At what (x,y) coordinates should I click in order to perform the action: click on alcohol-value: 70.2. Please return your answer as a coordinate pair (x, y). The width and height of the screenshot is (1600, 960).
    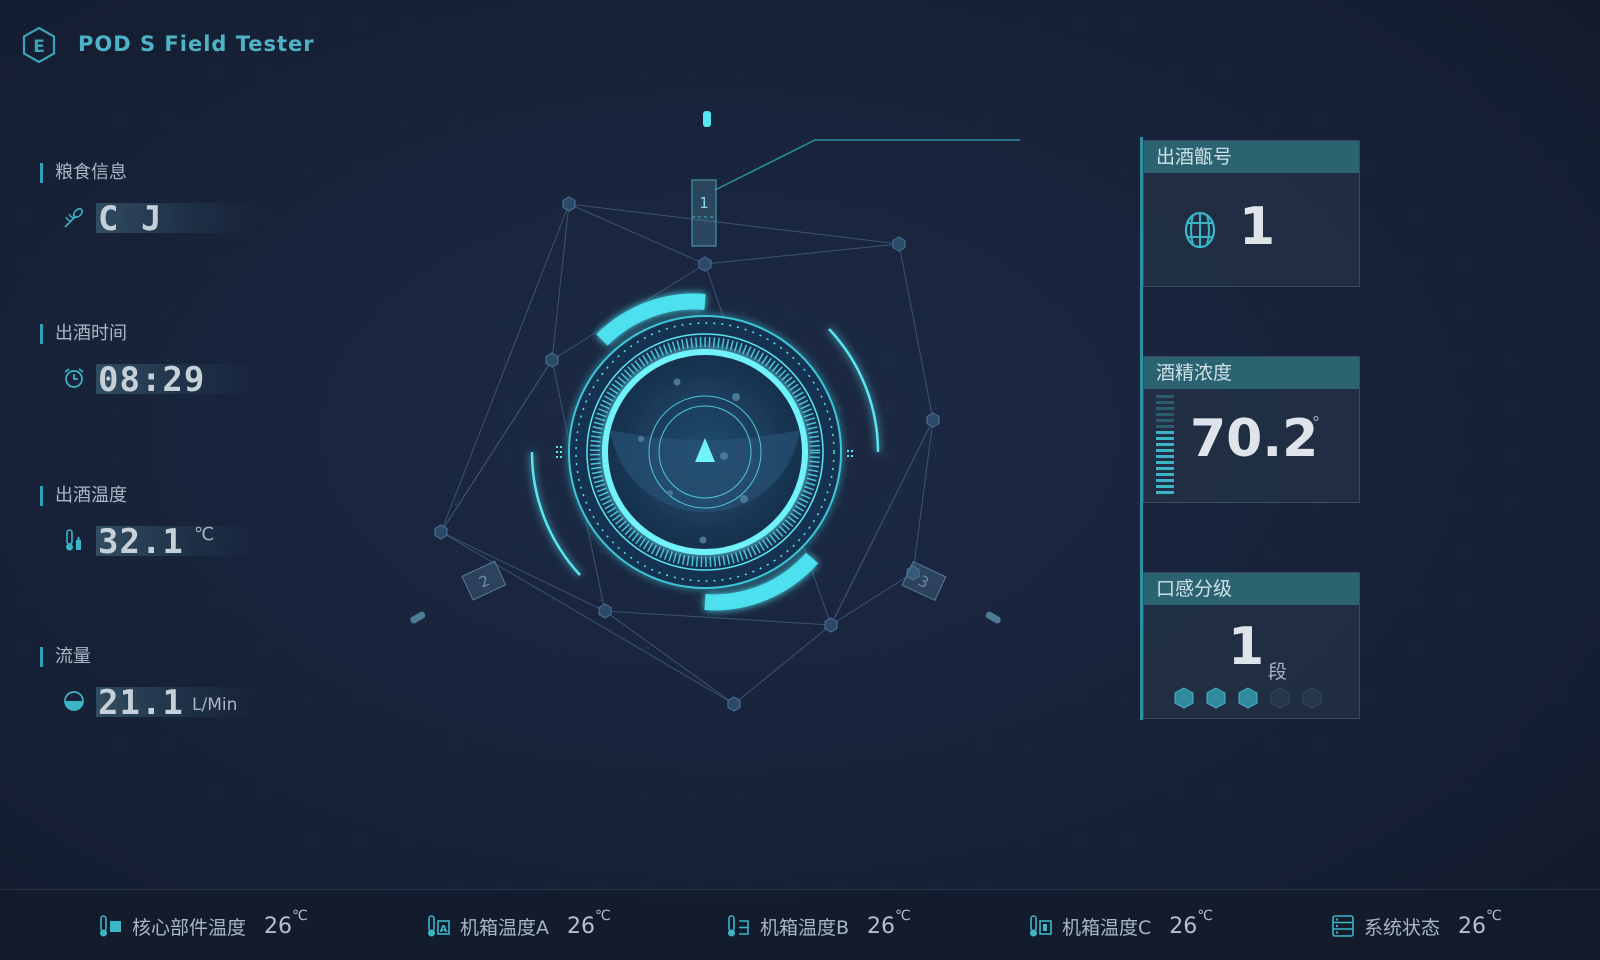
    Looking at the image, I should click on (1254, 439).